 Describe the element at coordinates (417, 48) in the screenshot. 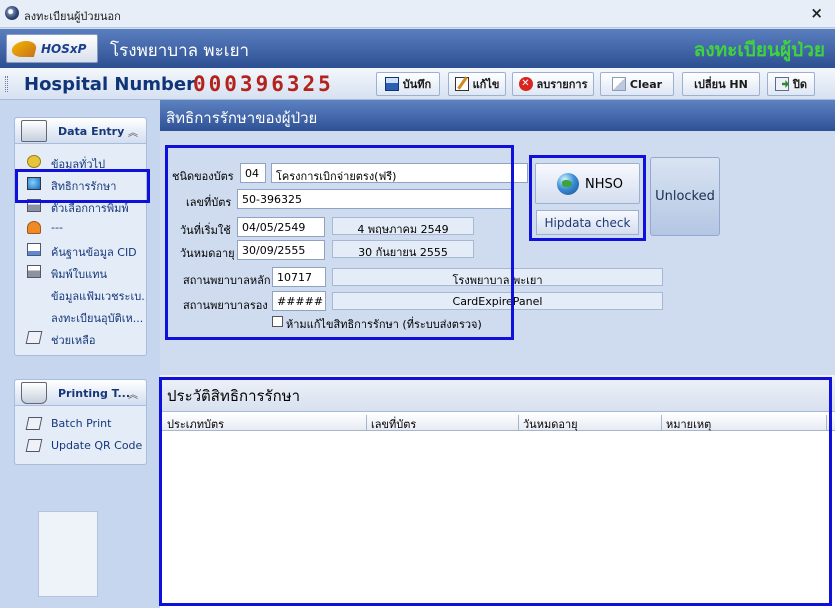

I see `header-banner: HOSxP โรงพยาบาล พะเยา ลงทะเบียนผู้ป่วย` at that location.